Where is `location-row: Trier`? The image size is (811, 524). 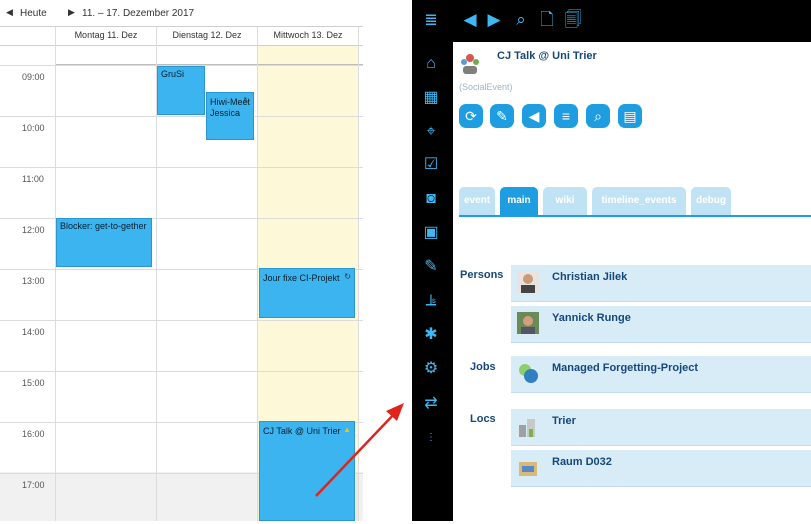
location-row: Trier is located at coordinates (661, 427).